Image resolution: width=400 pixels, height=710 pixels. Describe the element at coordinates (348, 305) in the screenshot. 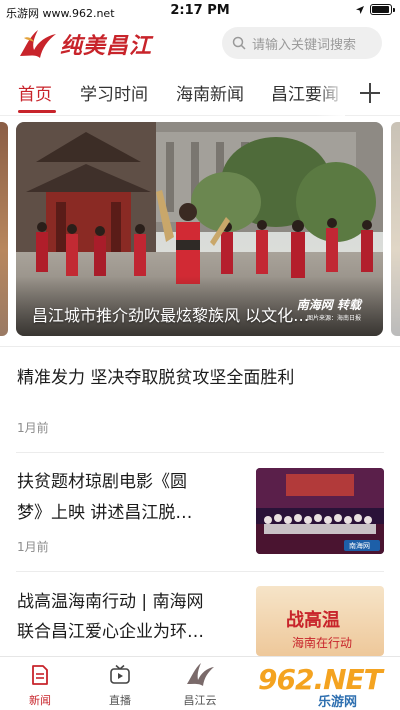

I see `watermark-suffix: 转载` at that location.